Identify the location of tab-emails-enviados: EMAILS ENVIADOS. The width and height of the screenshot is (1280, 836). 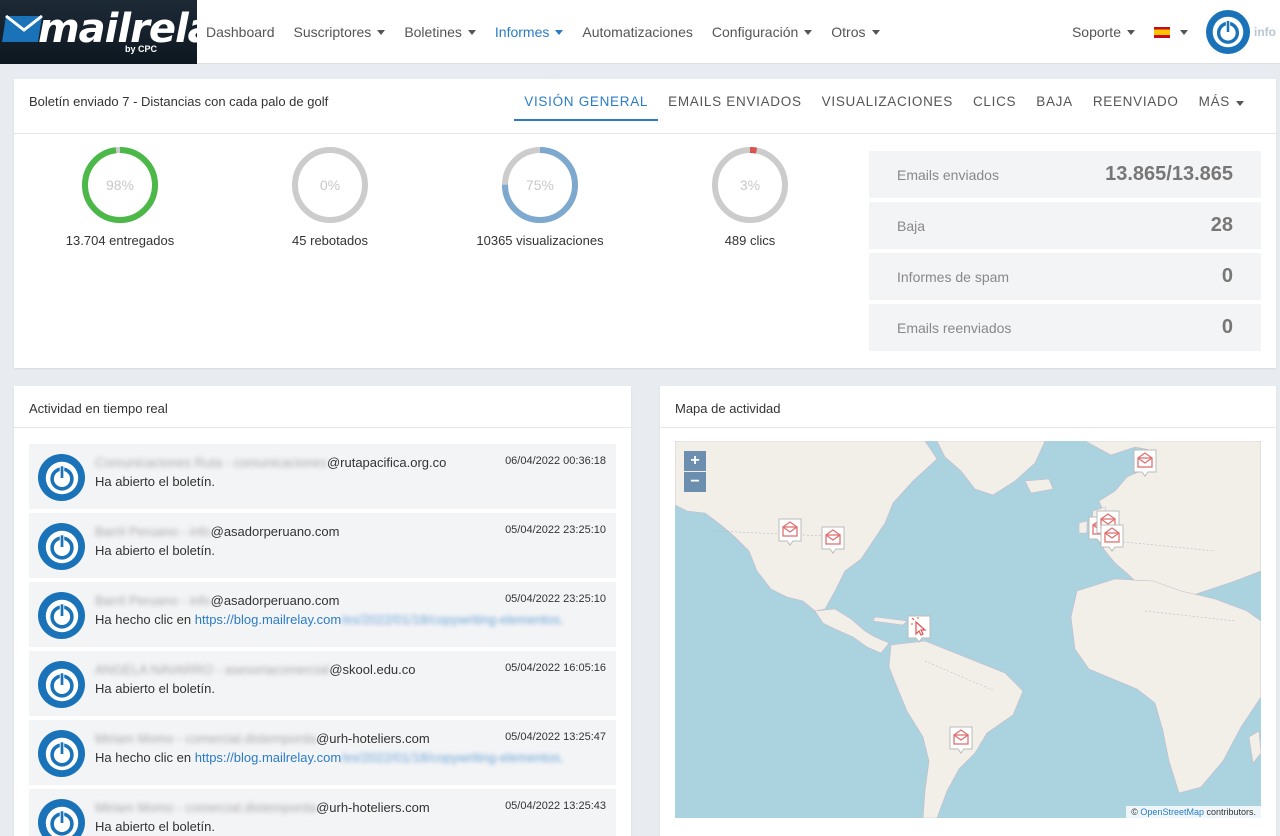
(735, 104).